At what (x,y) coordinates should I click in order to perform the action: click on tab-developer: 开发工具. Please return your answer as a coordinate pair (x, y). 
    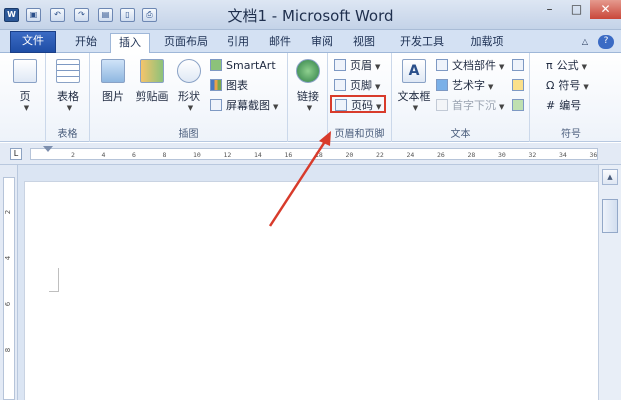
    Looking at the image, I should click on (422, 43).